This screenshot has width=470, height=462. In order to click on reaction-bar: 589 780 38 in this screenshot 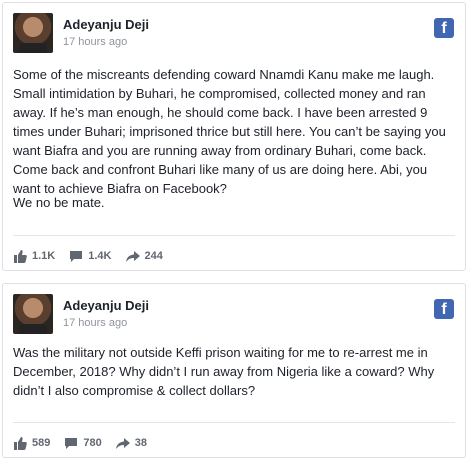, I will do `click(87, 443)`.